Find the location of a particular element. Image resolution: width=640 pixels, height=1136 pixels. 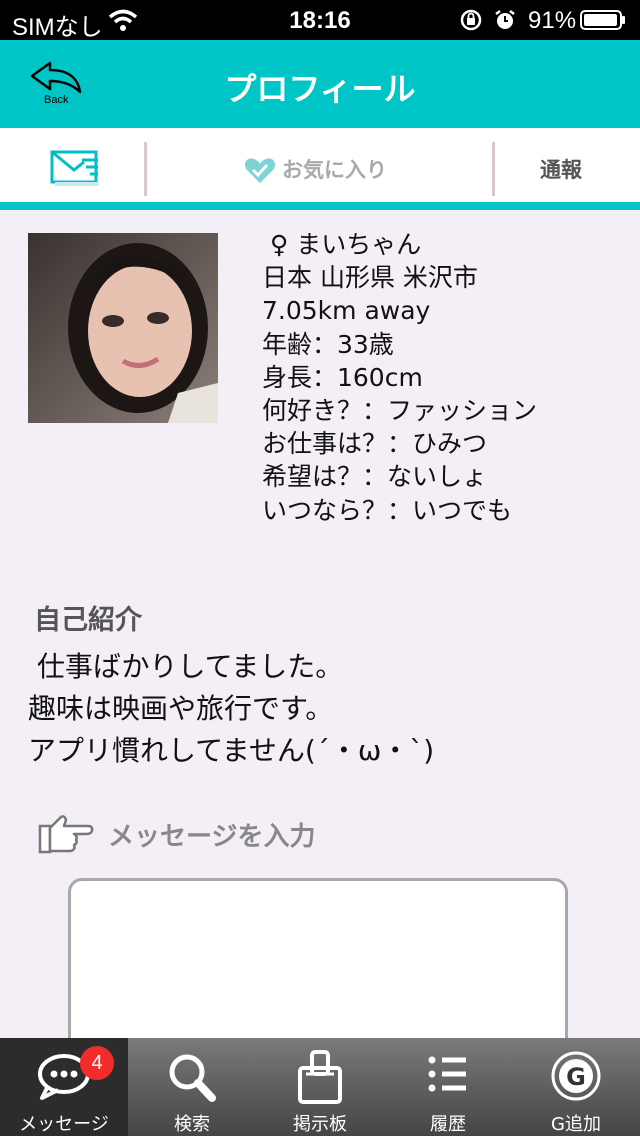

heart-check-icon is located at coordinates (260, 170).